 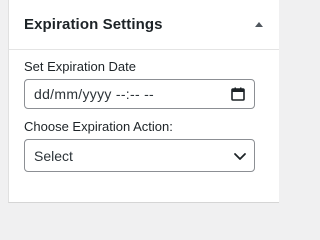 I want to click on expiration-date-input: dd/mm/yyyy --:-- --, so click(x=139, y=94).